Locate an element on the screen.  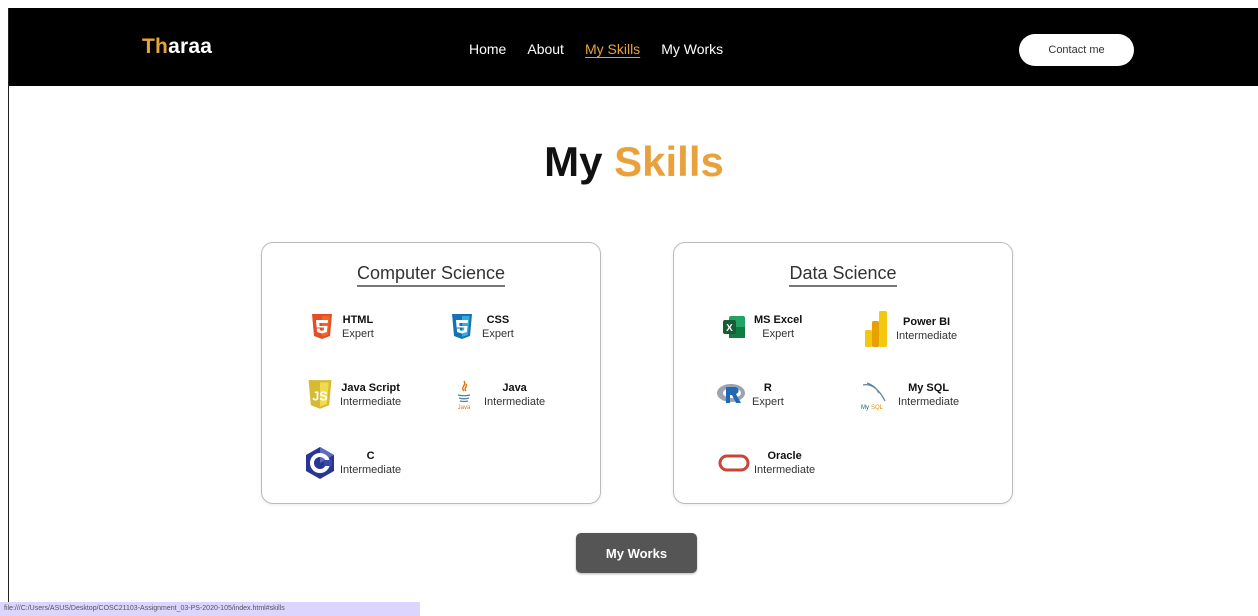
skill-text: Java Script Intermediate is located at coordinates (370, 395).